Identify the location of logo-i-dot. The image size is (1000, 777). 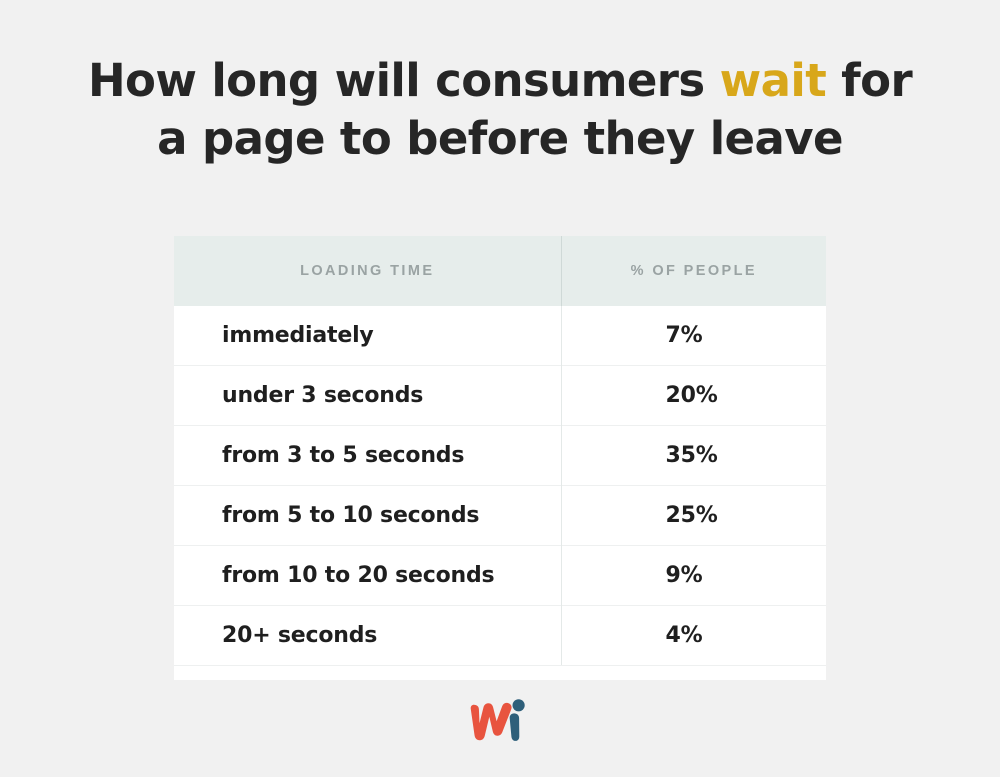
(518, 705).